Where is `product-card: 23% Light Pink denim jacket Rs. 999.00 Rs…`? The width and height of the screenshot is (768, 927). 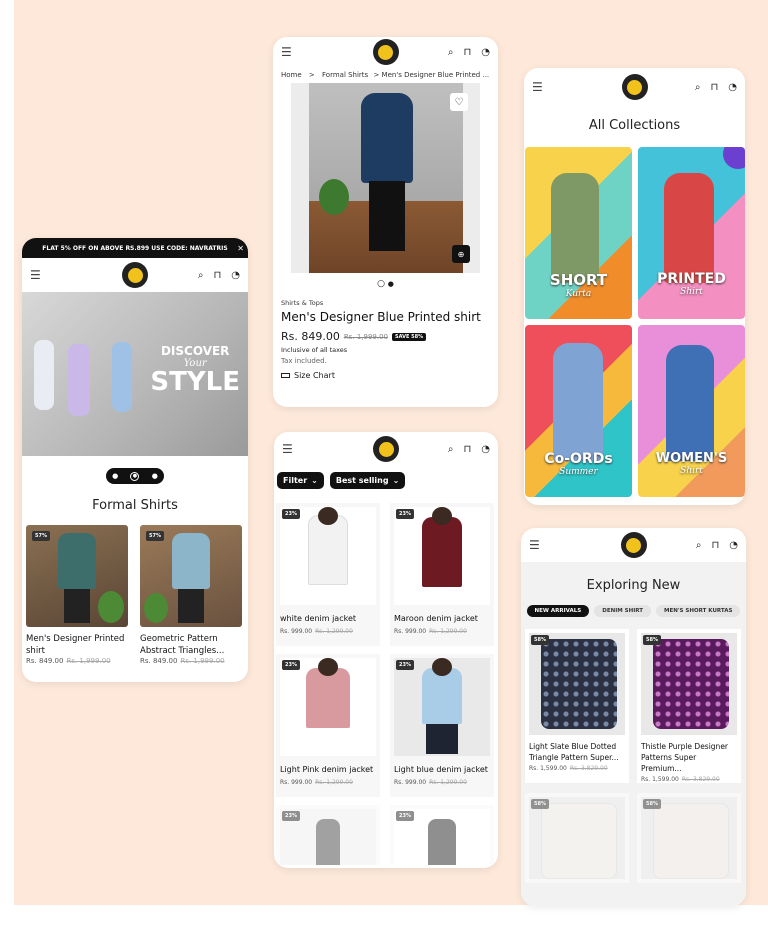
product-card: 23% Light Pink denim jacket Rs. 999.00 Rs… is located at coordinates (328, 725).